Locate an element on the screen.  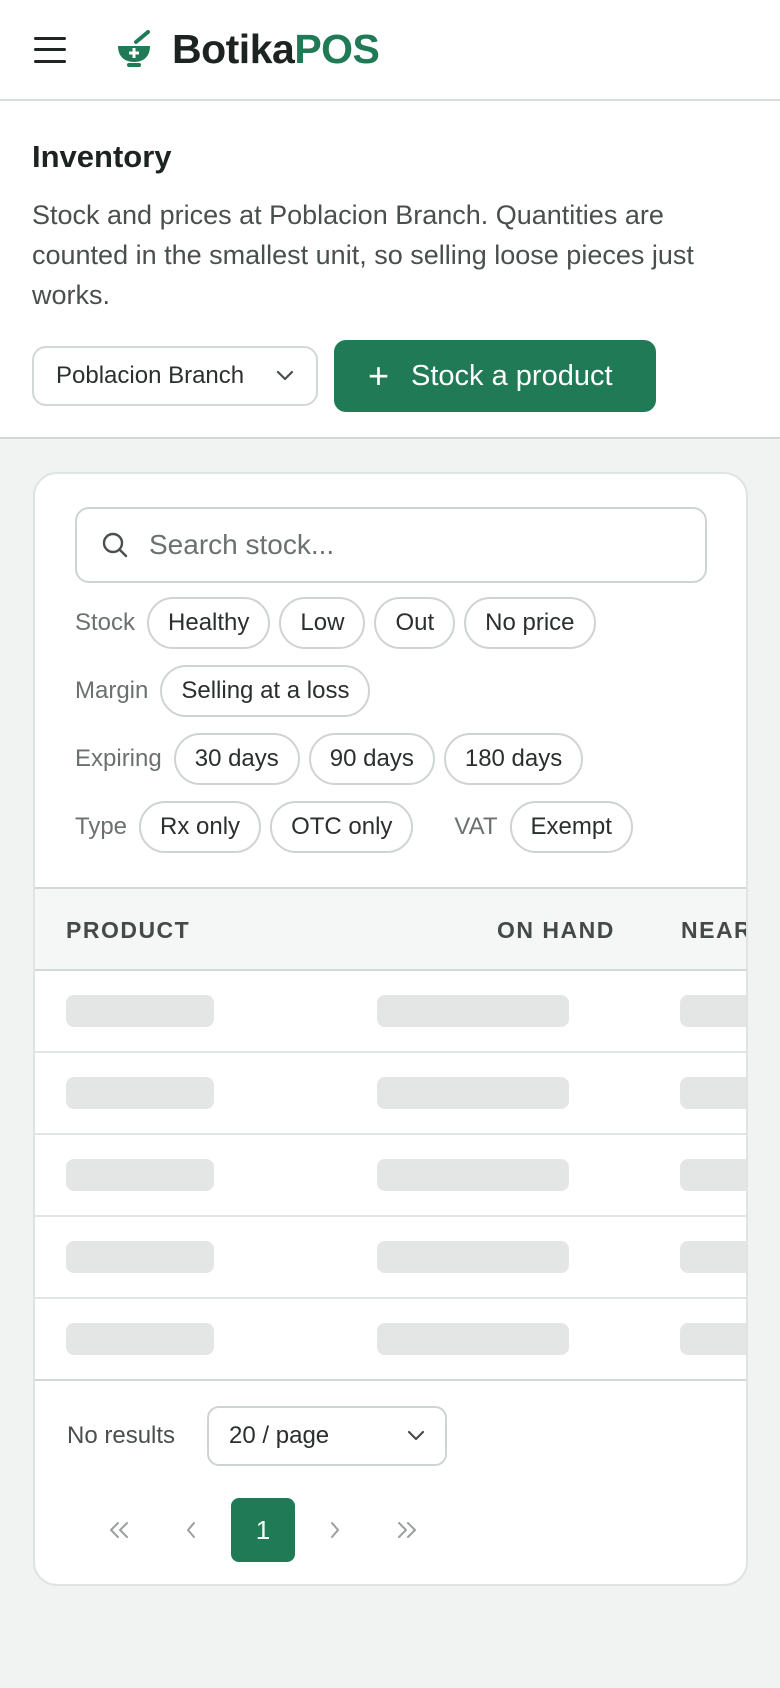
search-box is located at coordinates (391, 545).